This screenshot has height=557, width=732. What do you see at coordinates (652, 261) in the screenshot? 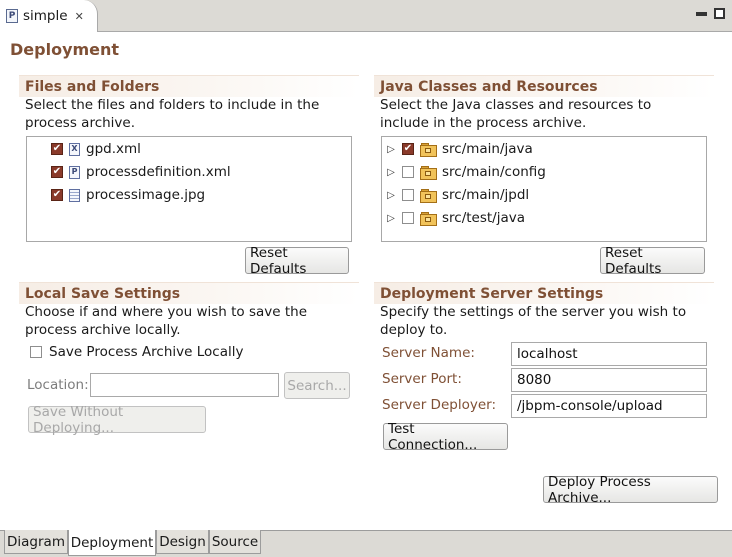
I see `java-reset-defaults-button: Reset Defaults` at bounding box center [652, 261].